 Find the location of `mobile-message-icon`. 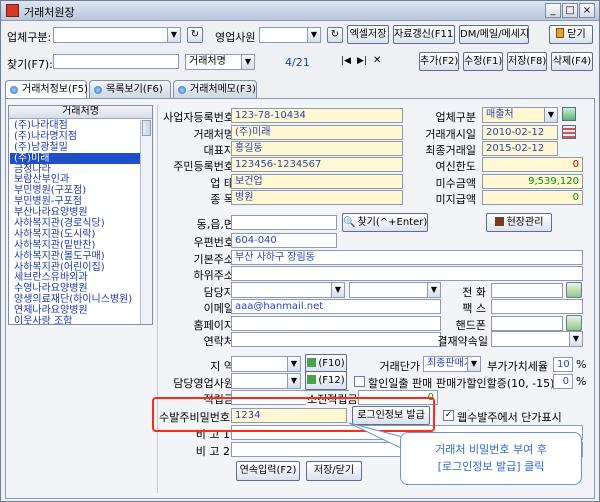

mobile-message-icon is located at coordinates (574, 323).